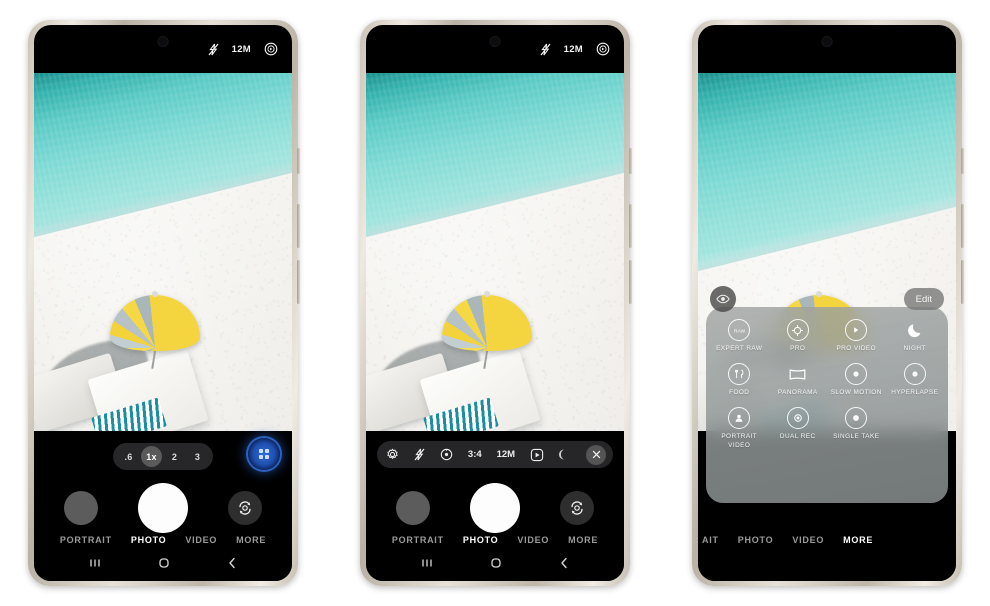  Describe the element at coordinates (797, 437) in the screenshot. I see `more-mode-label: DUAL REC` at that location.